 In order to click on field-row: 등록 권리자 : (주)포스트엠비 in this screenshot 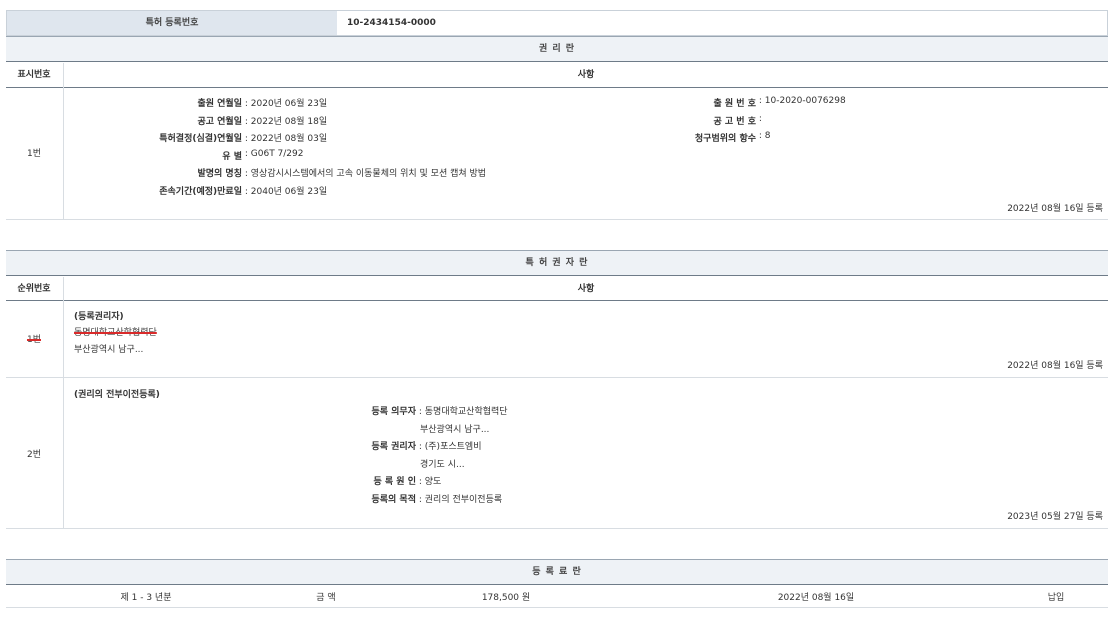, I will do `click(550, 448)`.